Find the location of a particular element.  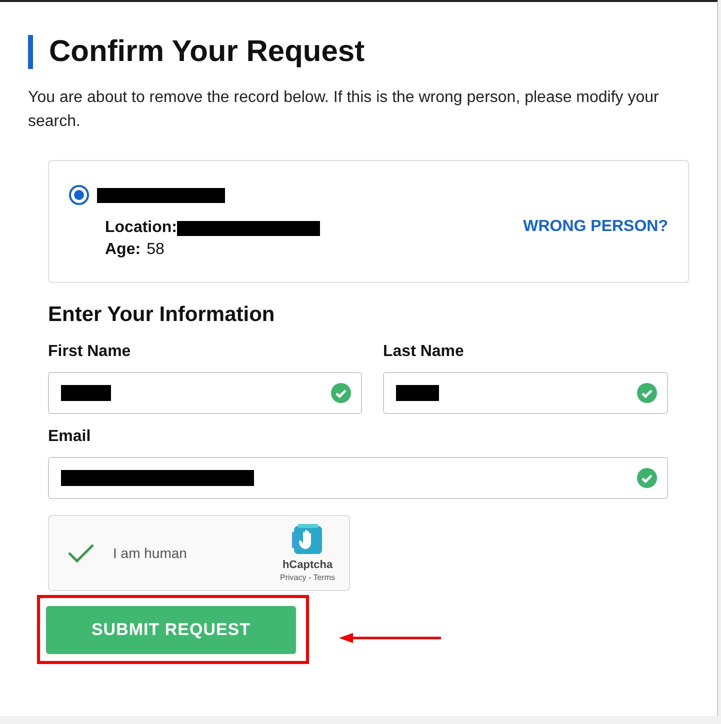

location-label: Location: is located at coordinates (141, 228).